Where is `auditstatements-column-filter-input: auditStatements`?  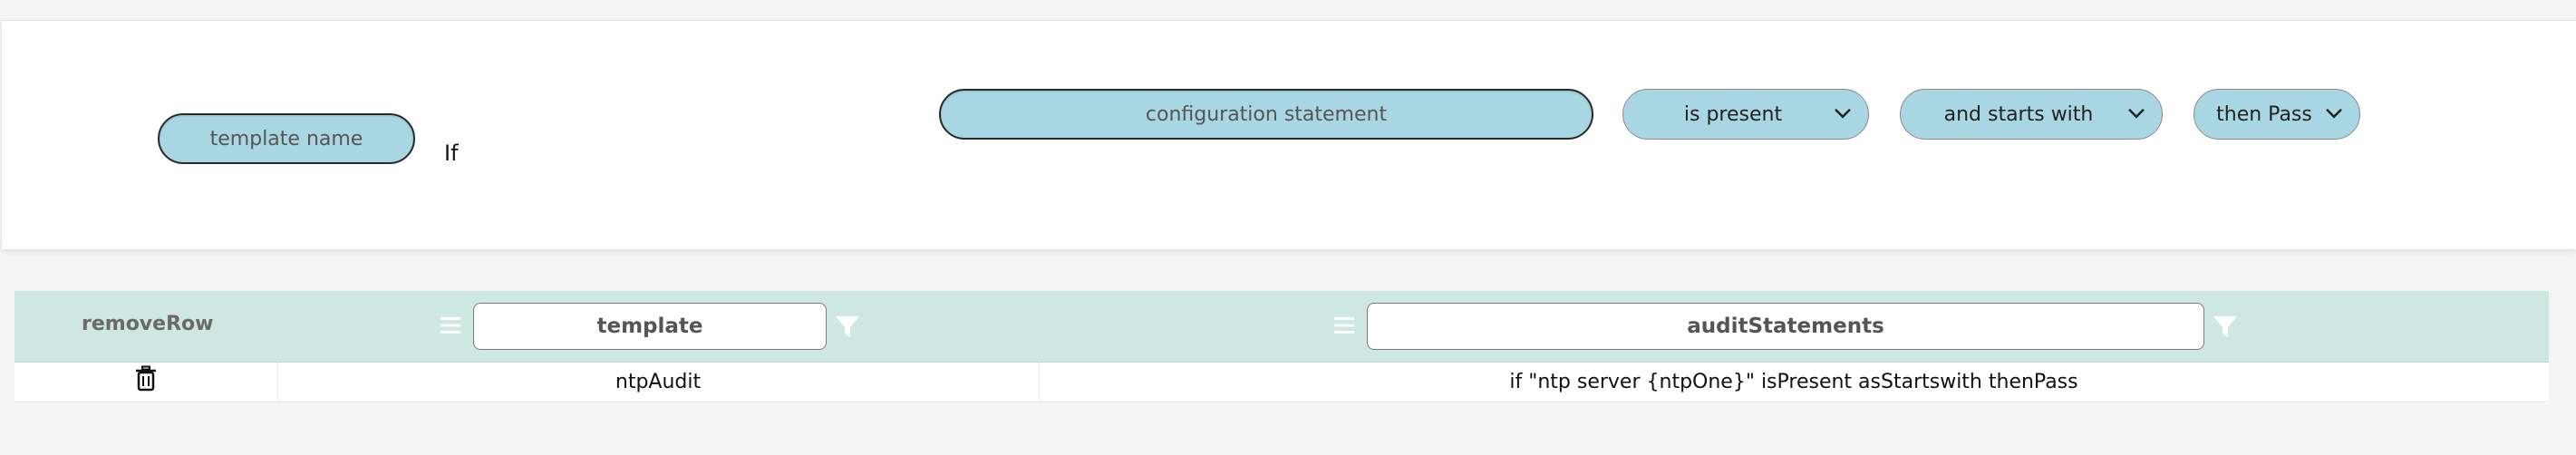
auditstatements-column-filter-input: auditStatements is located at coordinates (1785, 326).